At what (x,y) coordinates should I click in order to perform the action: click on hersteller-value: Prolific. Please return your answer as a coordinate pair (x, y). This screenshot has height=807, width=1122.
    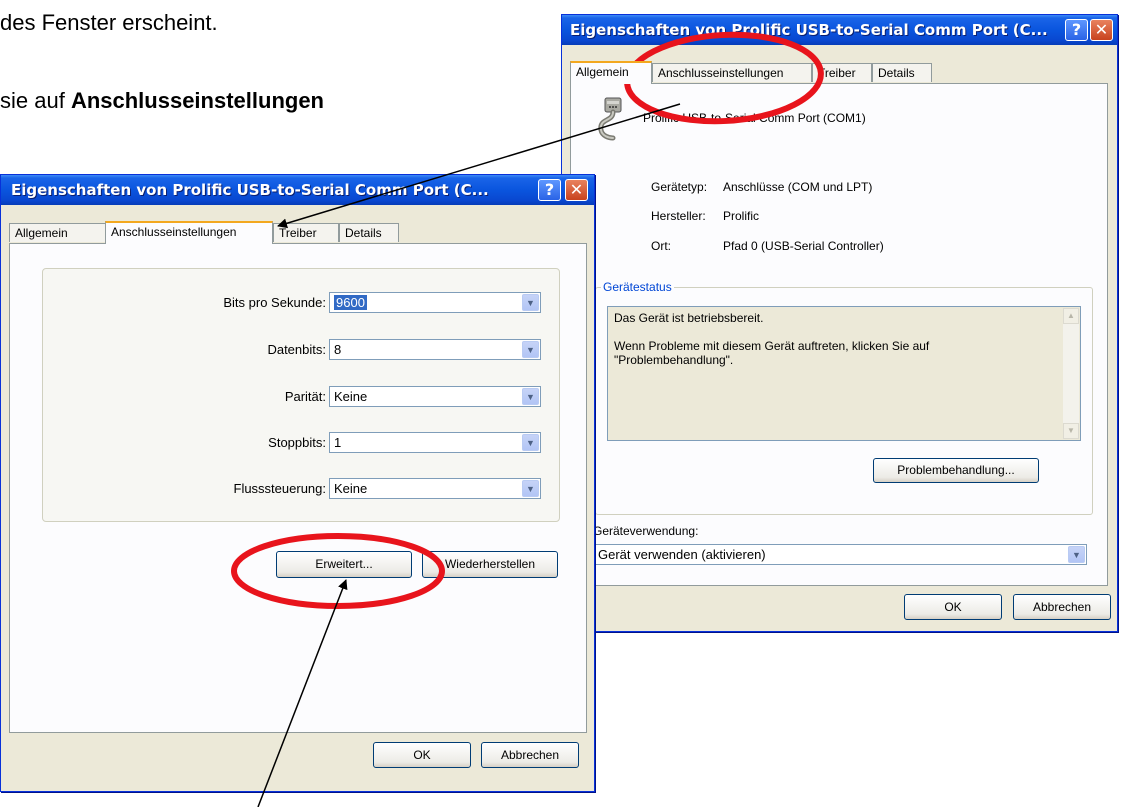
    Looking at the image, I should click on (741, 216).